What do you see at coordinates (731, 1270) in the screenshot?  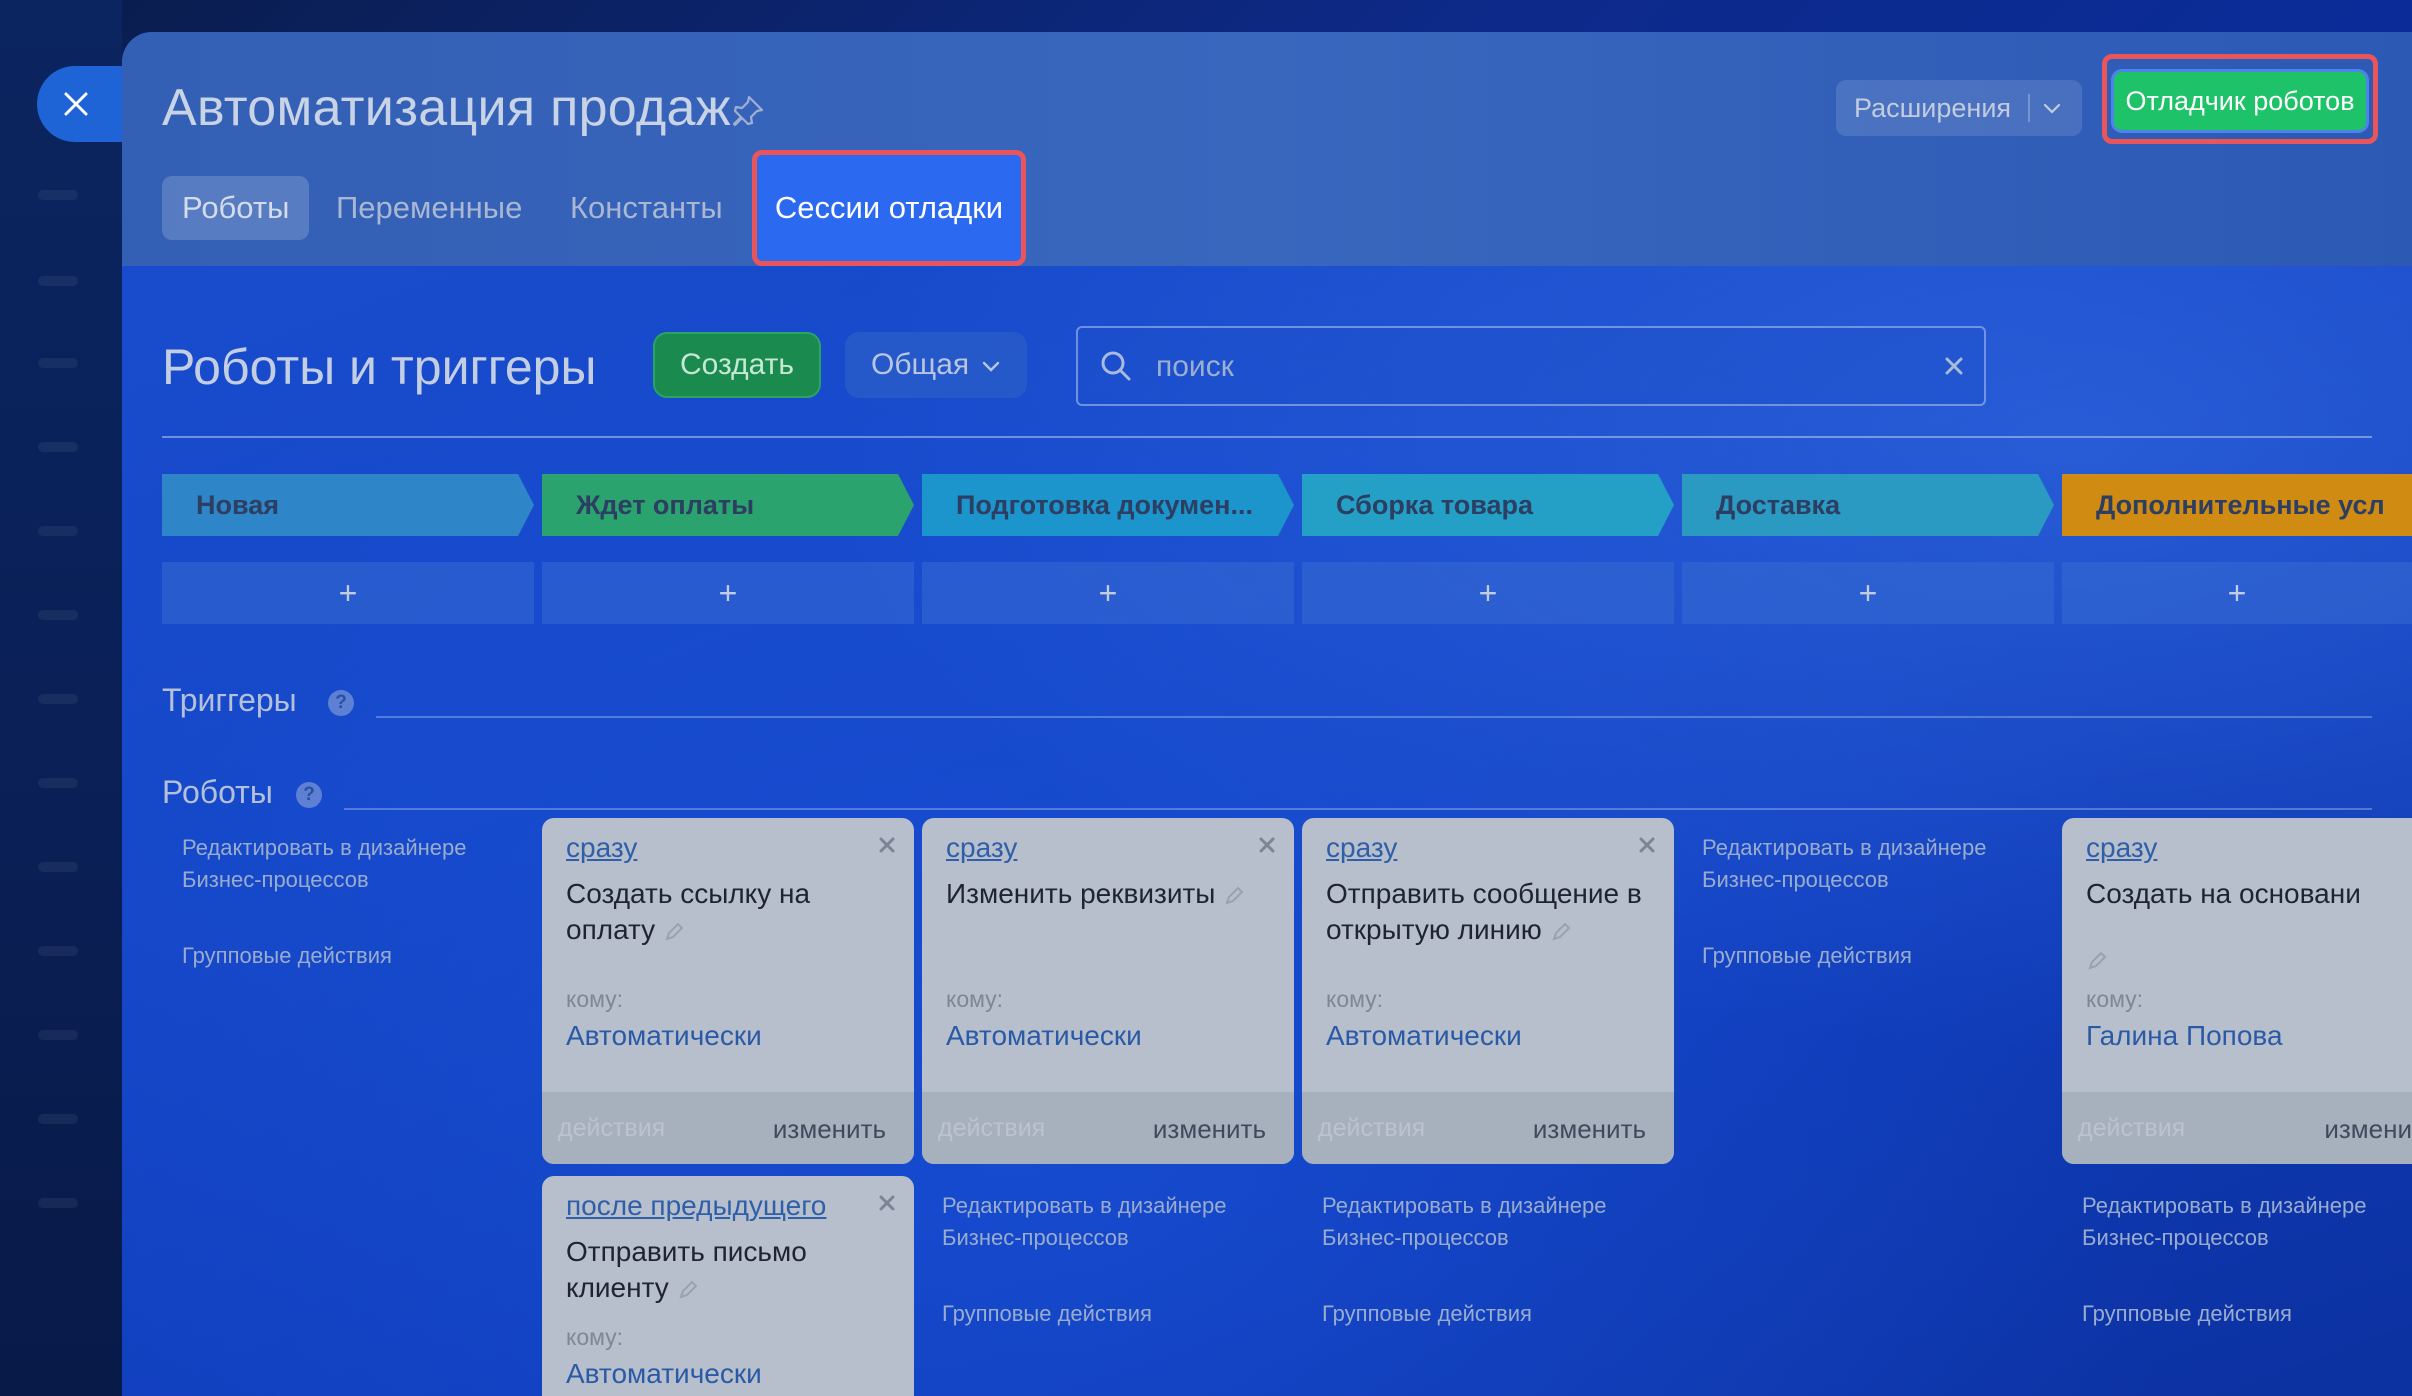 I see `robot-card-title: Отправить письмо клиенту` at bounding box center [731, 1270].